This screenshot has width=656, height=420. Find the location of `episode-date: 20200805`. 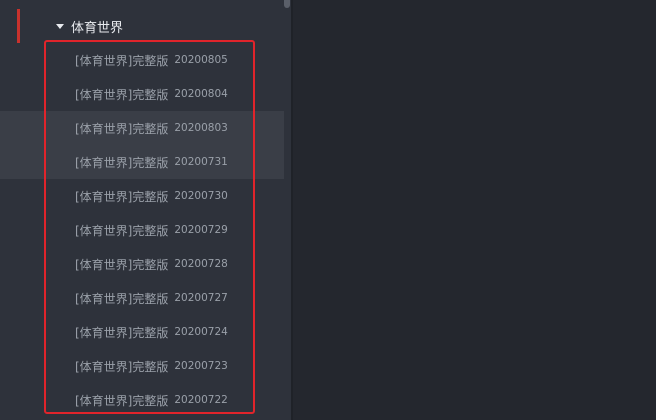

episode-date: 20200805 is located at coordinates (201, 60).